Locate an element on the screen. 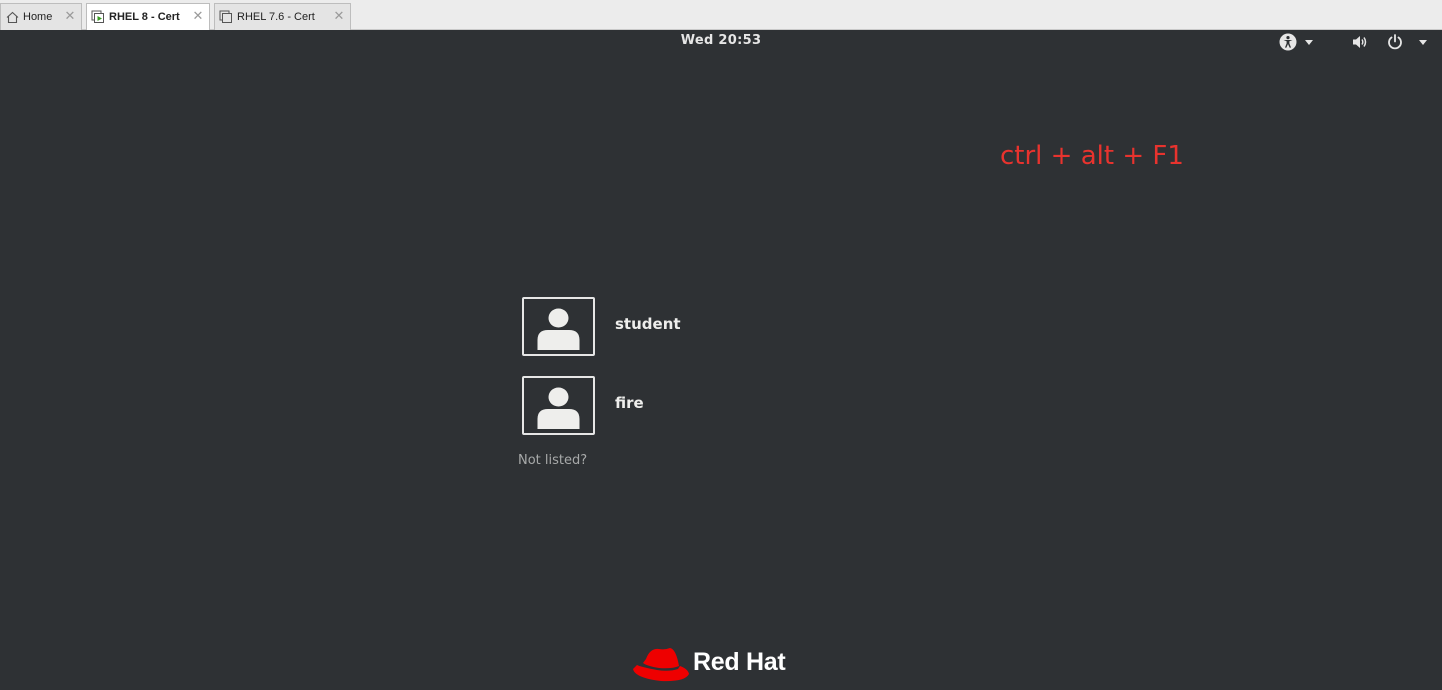 This screenshot has width=1442, height=690. vm-tab-bar: Home ✕ RHEL 8 - Cert ✕ RHEL 7.6 - Cert ✕ is located at coordinates (721, 15).